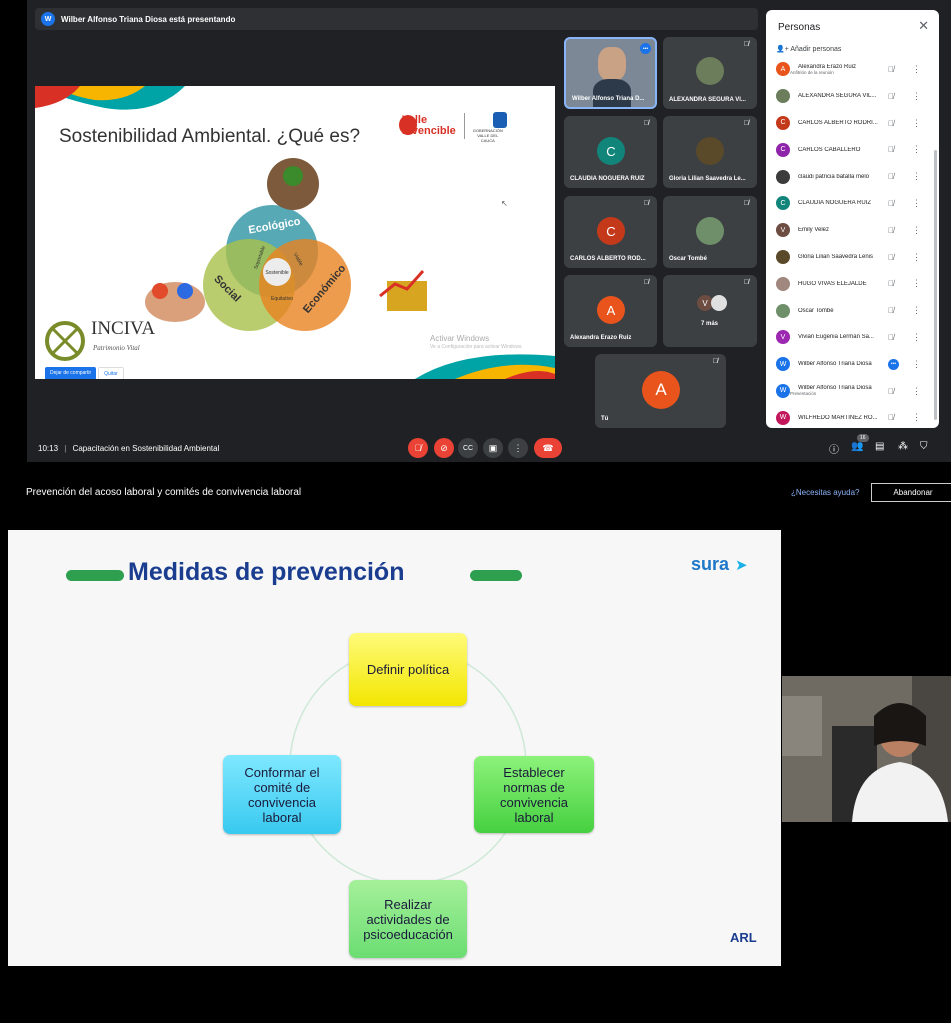  I want to click on participant-row: W WILFREDO MARTINEZ RO... 🎙̸ ⋮, so click(852, 416).